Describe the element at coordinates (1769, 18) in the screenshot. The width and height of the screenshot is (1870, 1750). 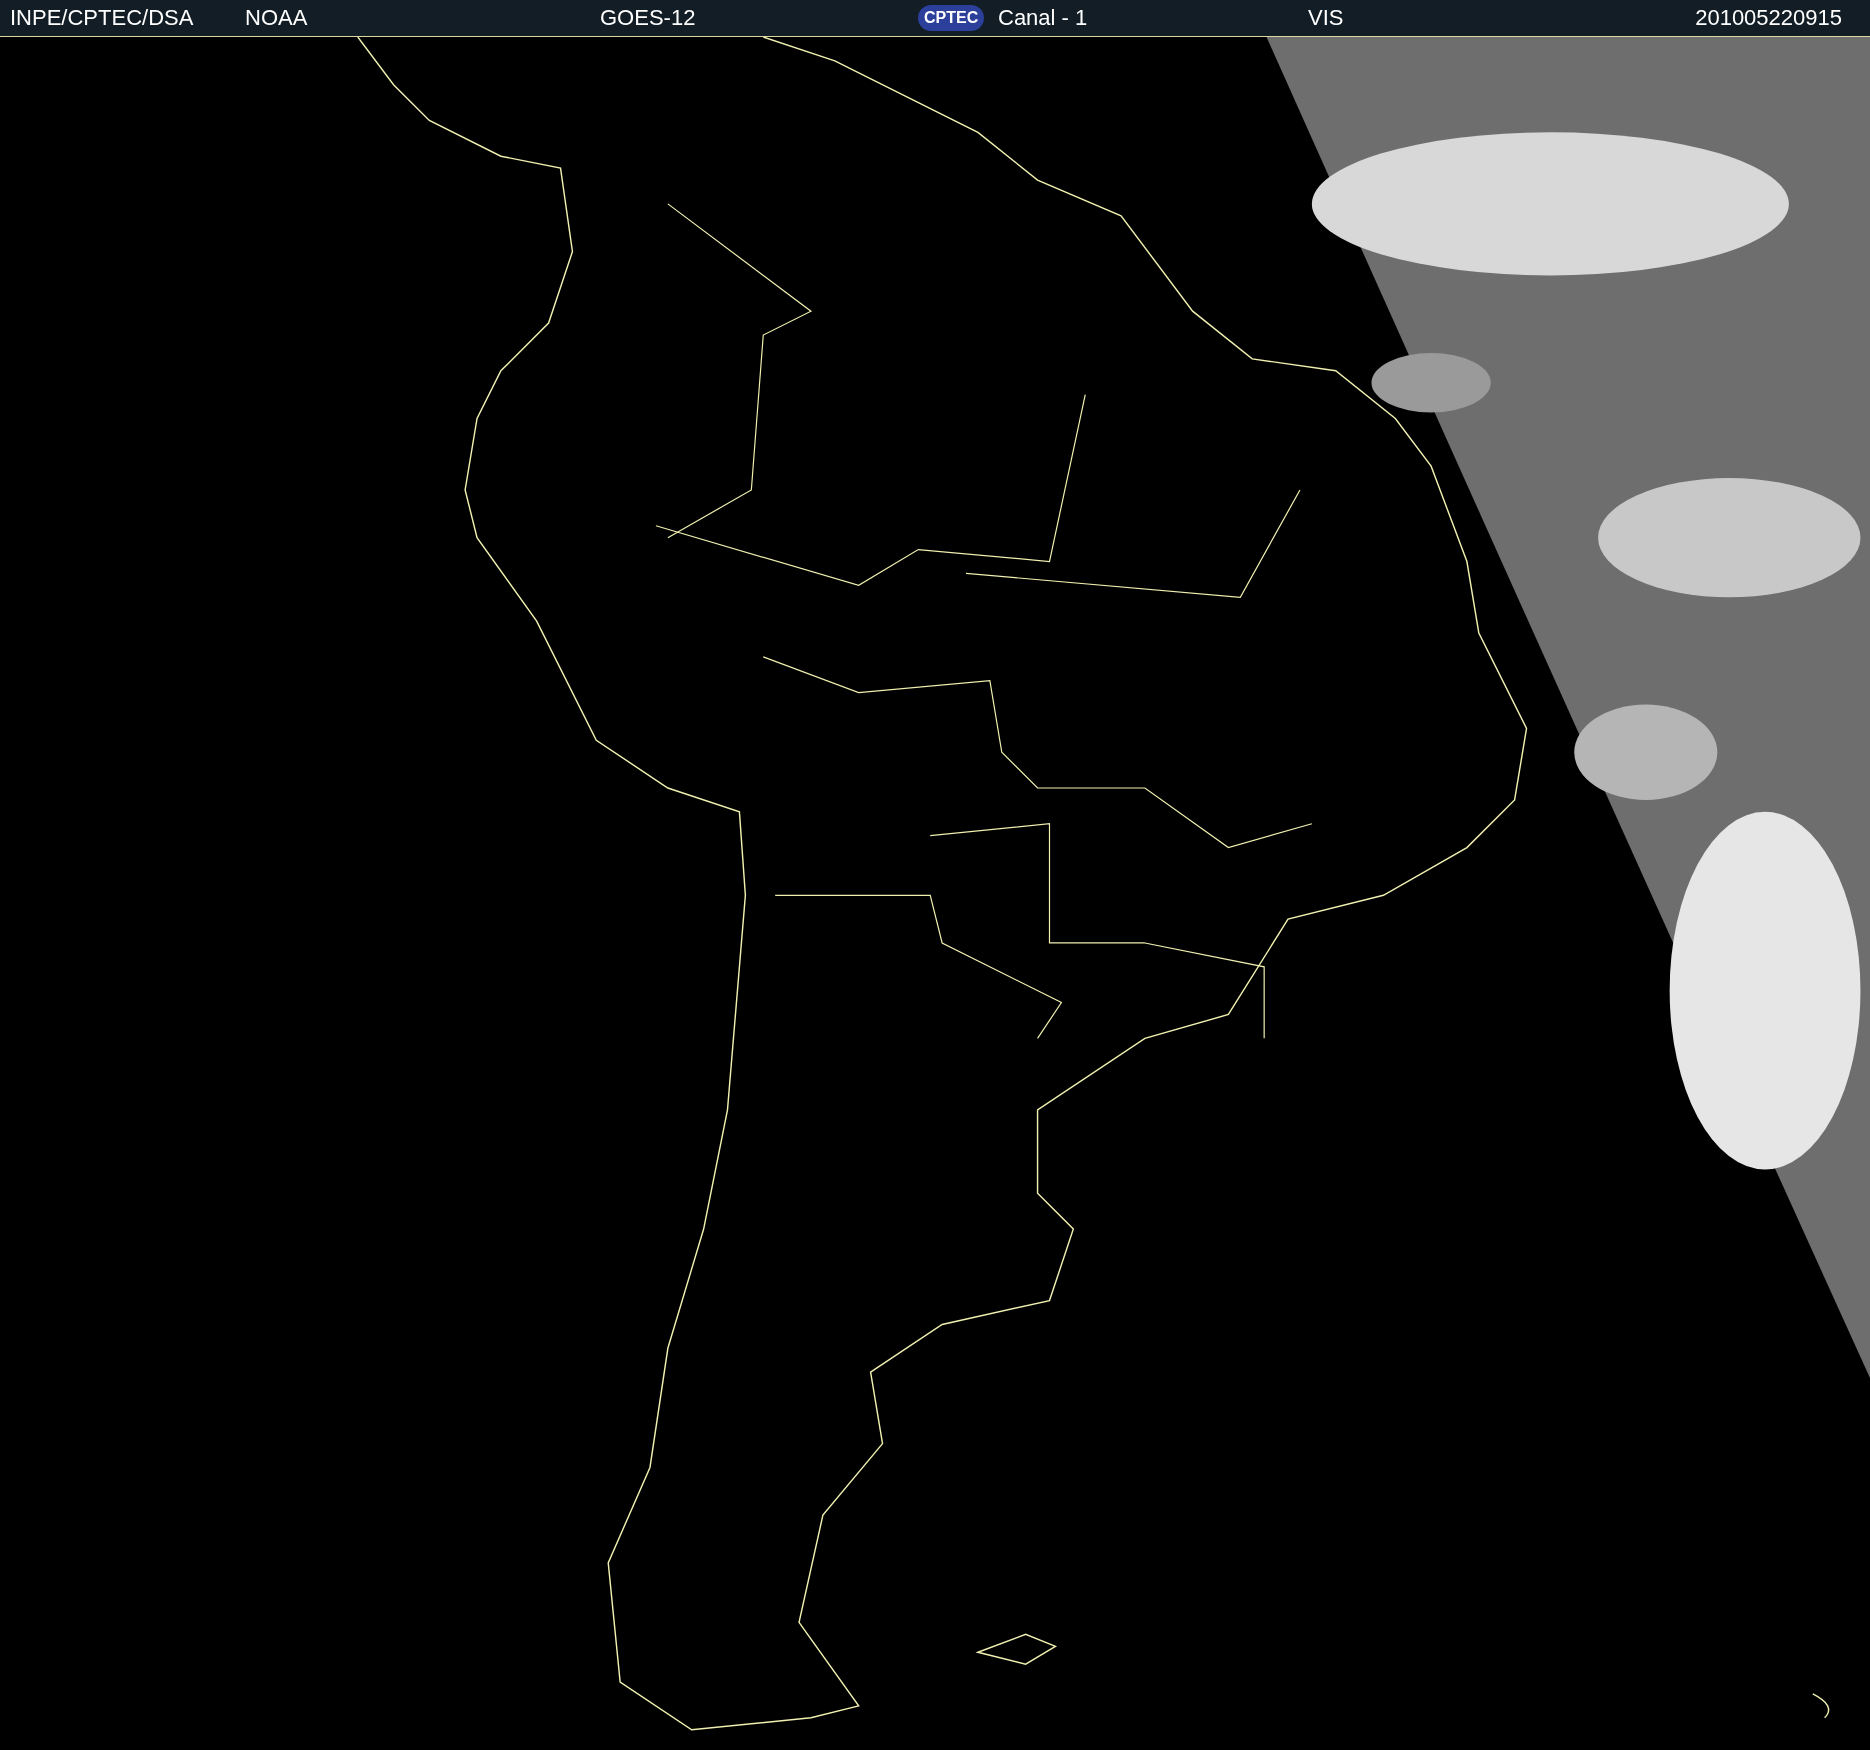
I see `timestamp-label: 201005220915` at that location.